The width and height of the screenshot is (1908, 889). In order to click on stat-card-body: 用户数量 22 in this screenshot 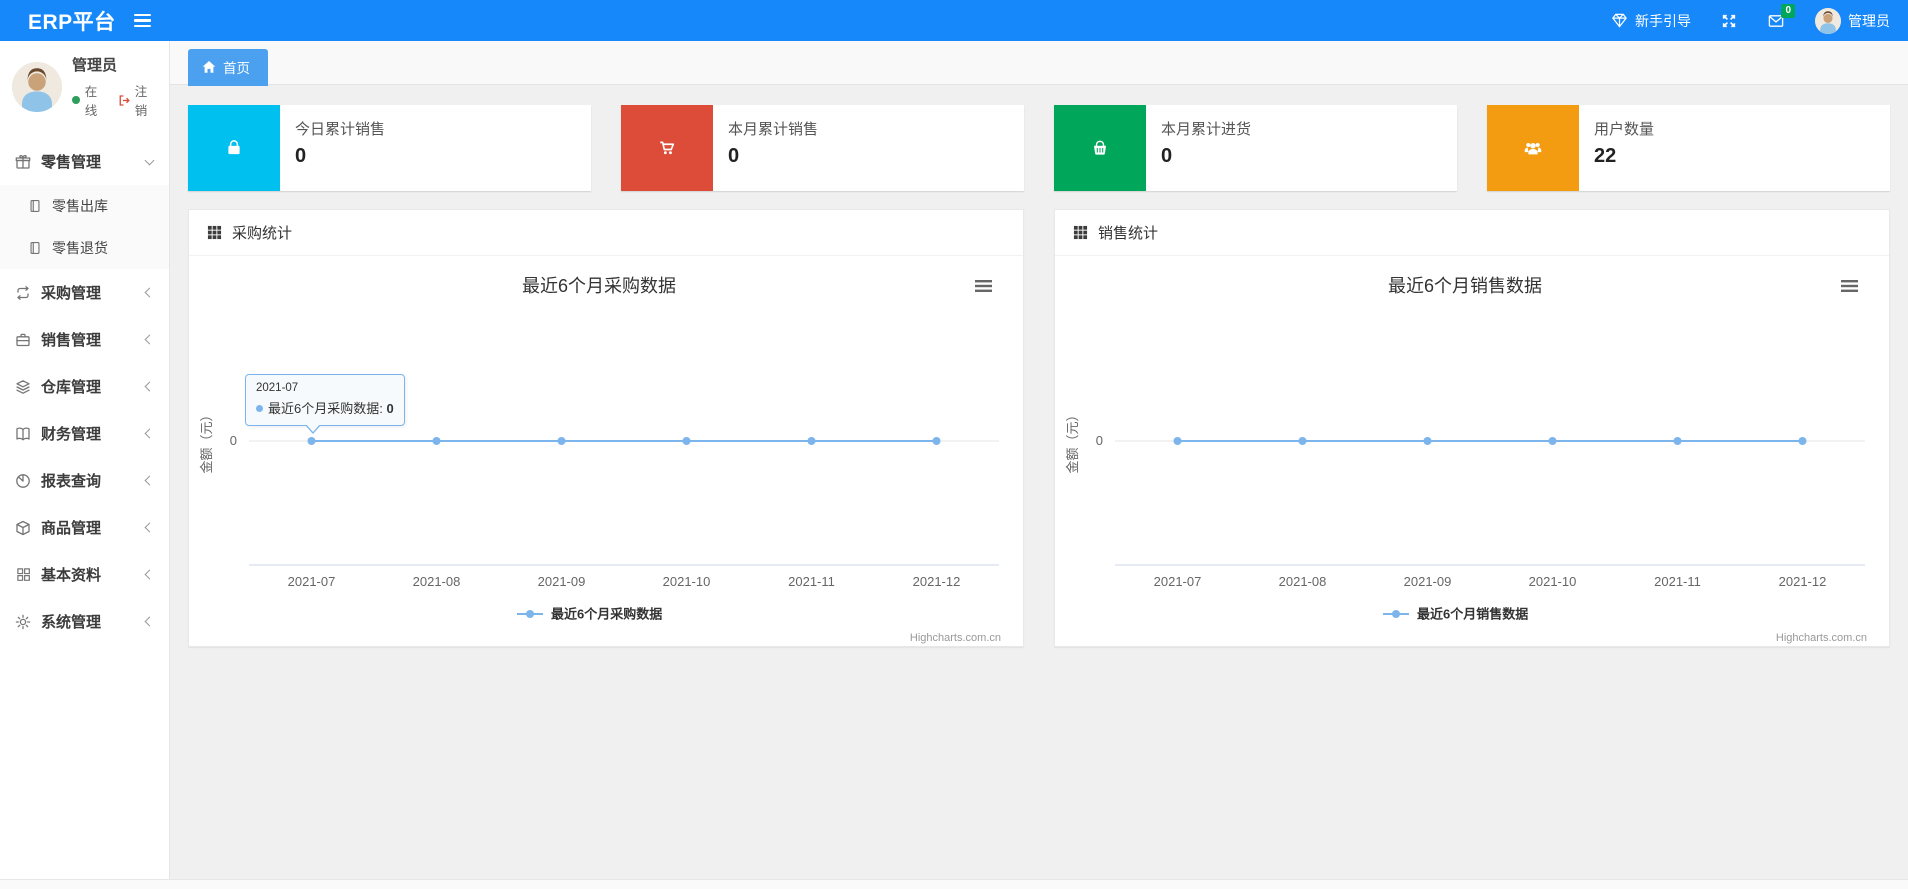, I will do `click(1624, 148)`.